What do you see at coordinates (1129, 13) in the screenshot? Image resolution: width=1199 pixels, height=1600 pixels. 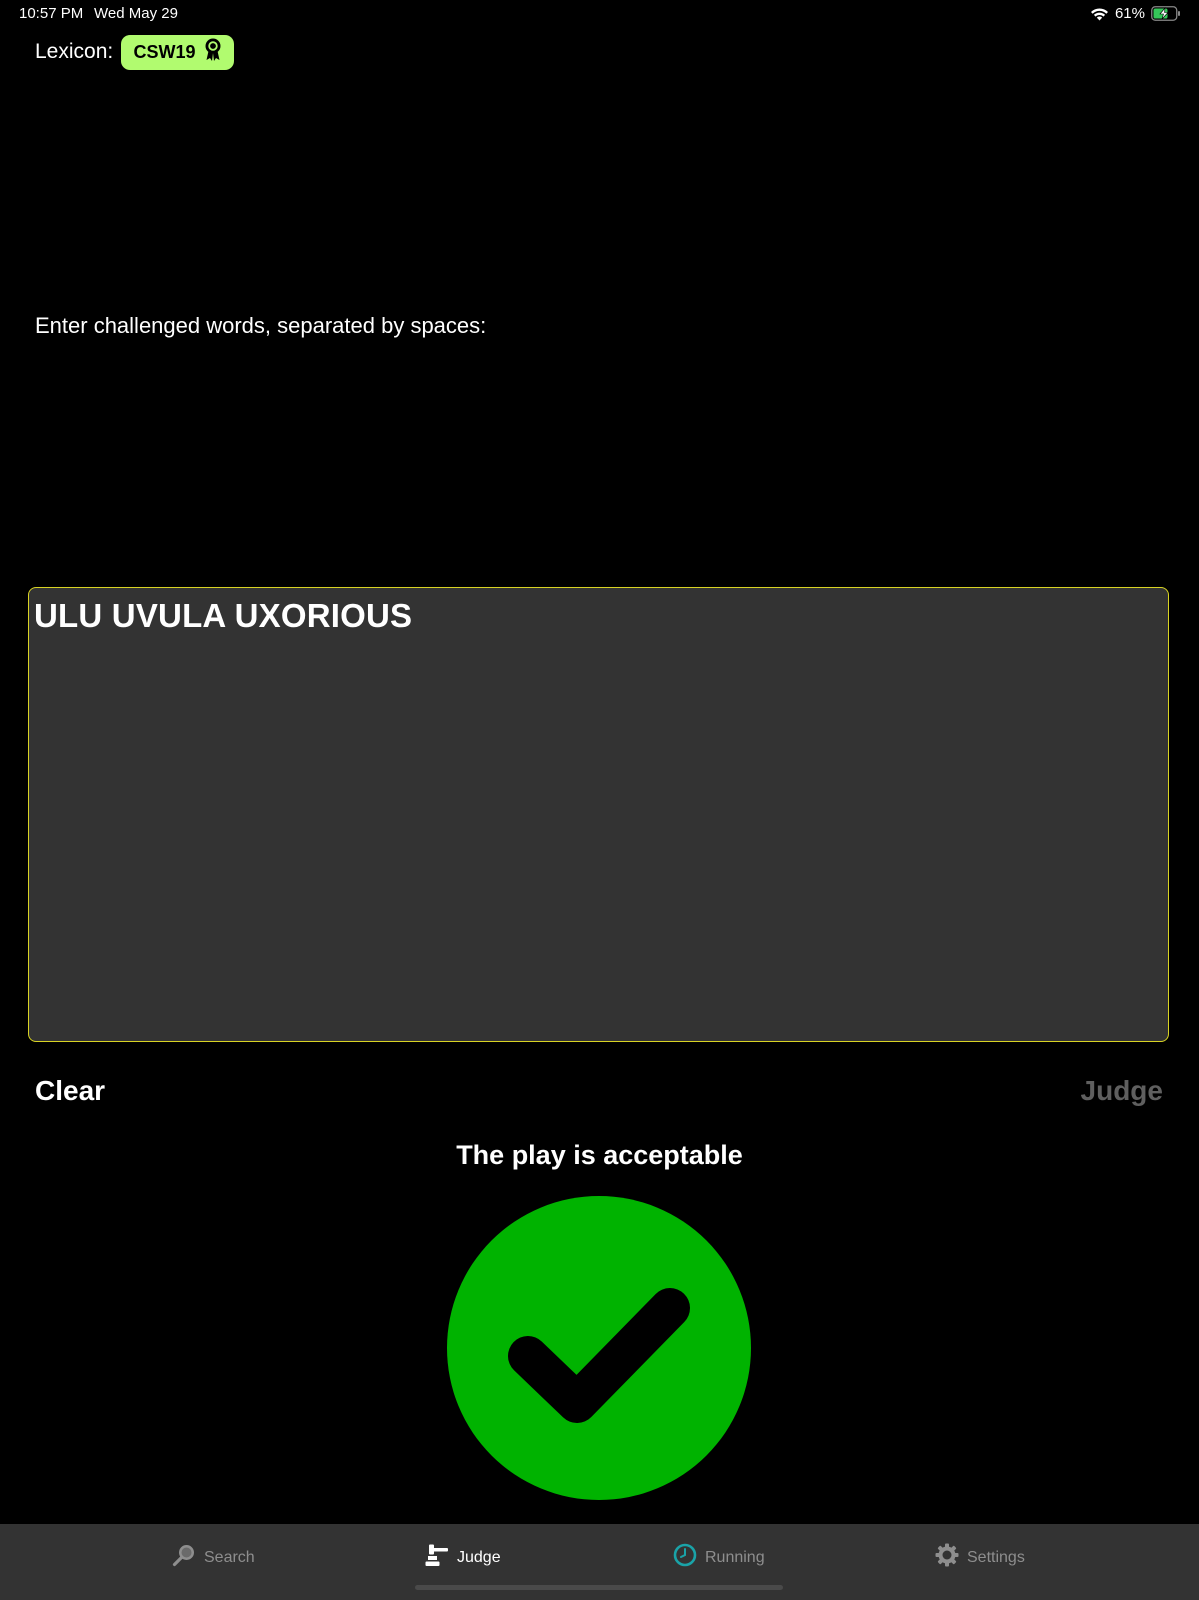 I see `battery-percent: 61%` at bounding box center [1129, 13].